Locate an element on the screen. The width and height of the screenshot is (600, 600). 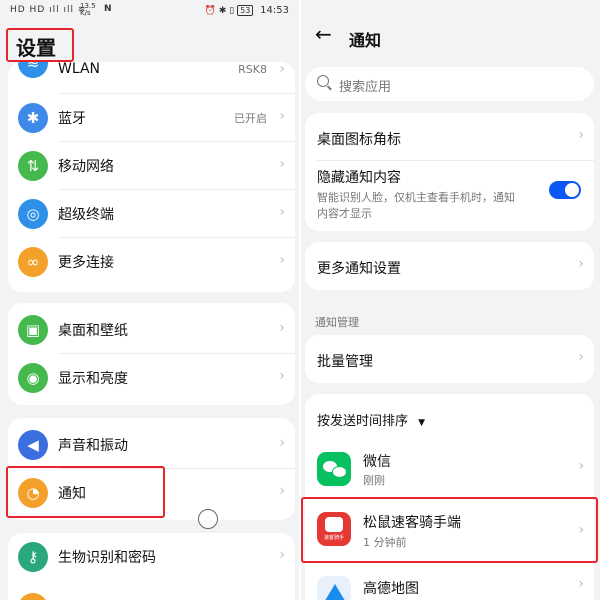
caret-down-icon: ▼ is located at coordinates (422, 423).